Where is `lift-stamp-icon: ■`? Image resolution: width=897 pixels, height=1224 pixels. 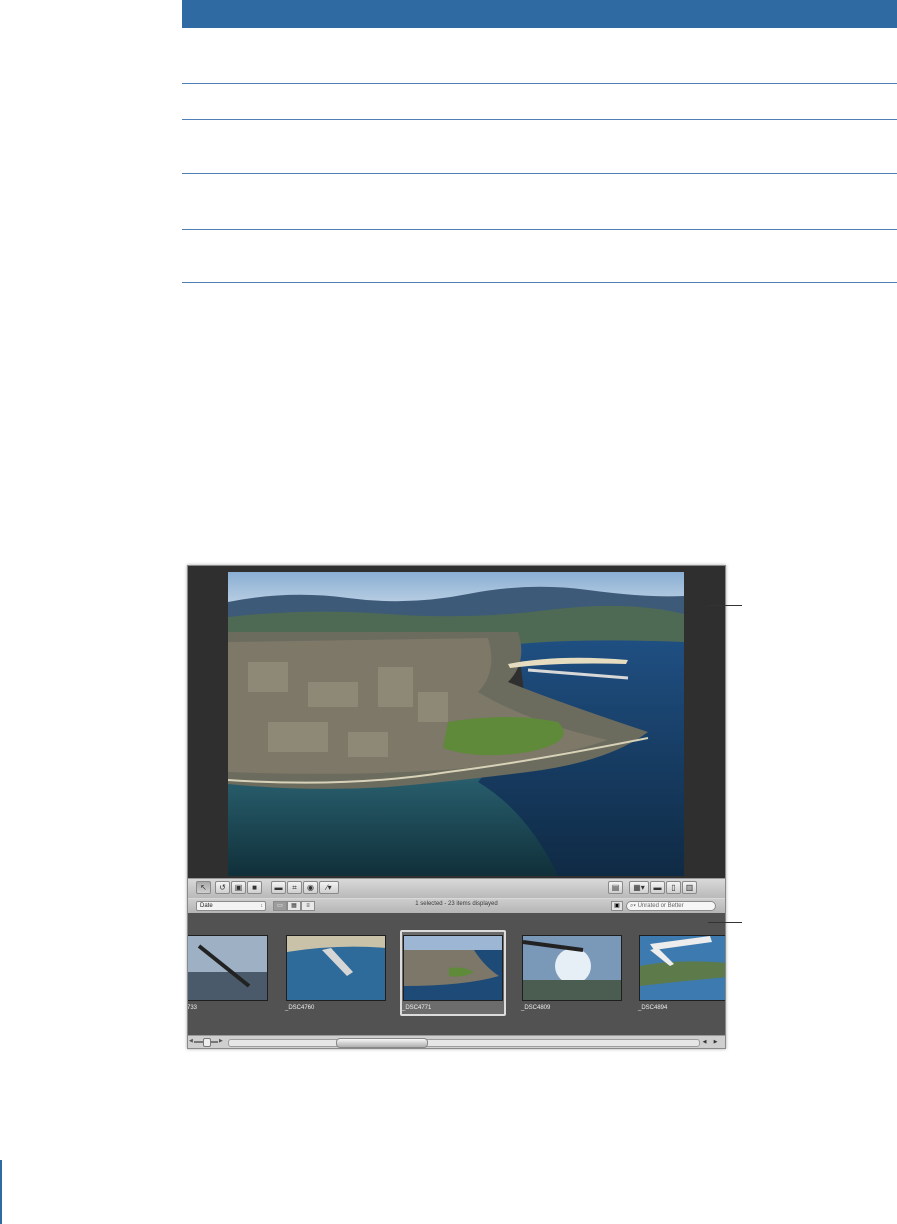
lift-stamp-icon: ■ is located at coordinates (254, 887).